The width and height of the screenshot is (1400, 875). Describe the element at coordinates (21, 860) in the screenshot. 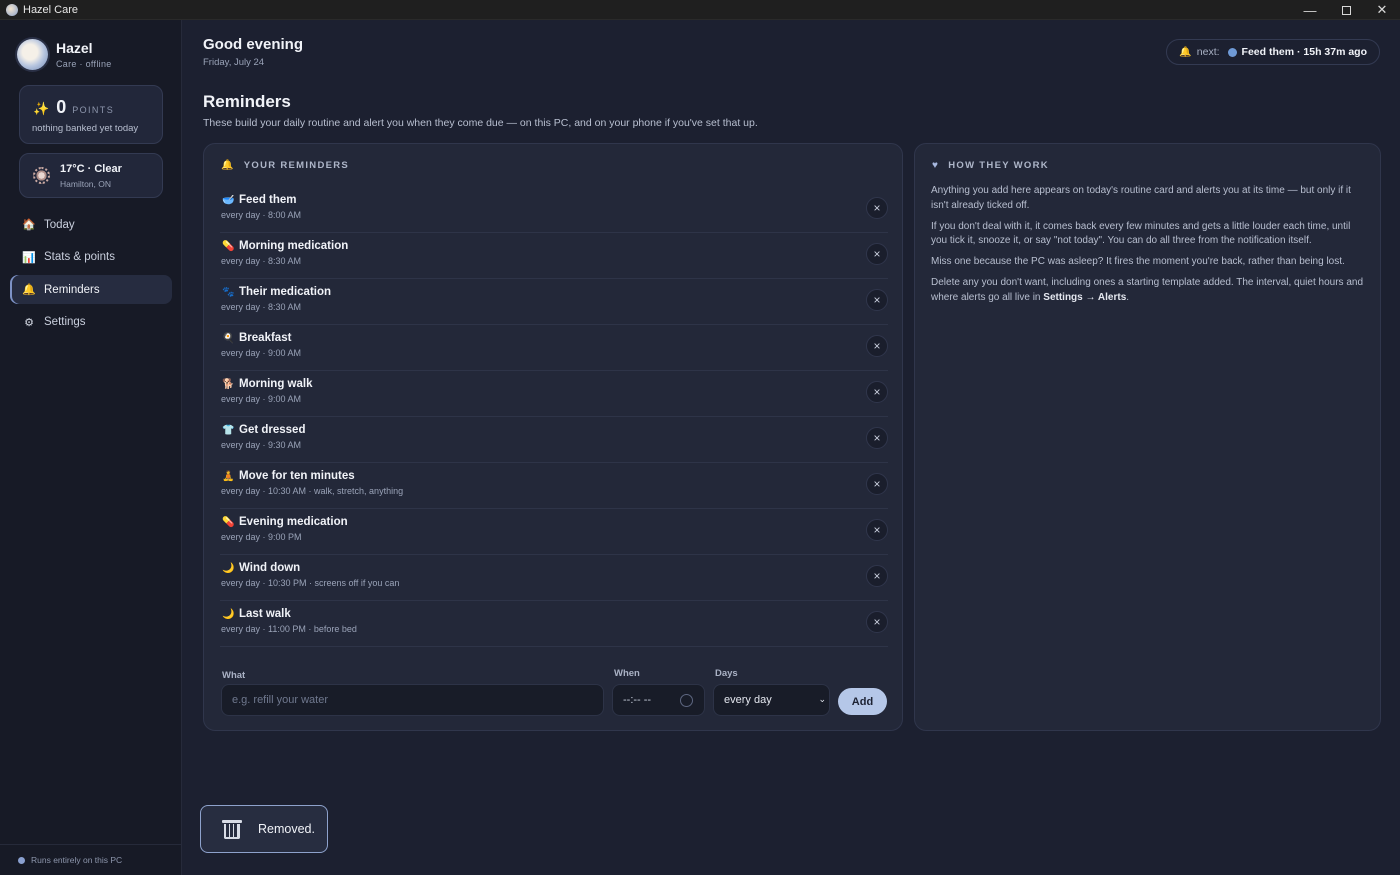

I see `status-dot-icon` at that location.